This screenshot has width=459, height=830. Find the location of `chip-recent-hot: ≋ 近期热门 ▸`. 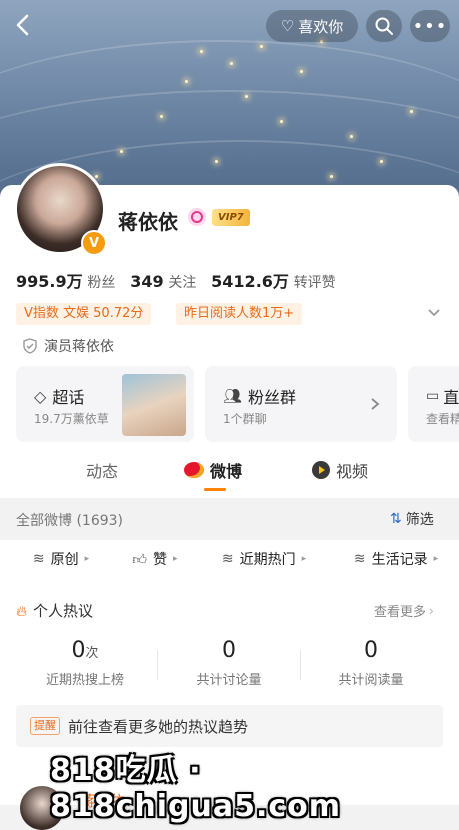

chip-recent-hot: ≋ 近期热门 ▸ is located at coordinates (264, 559).